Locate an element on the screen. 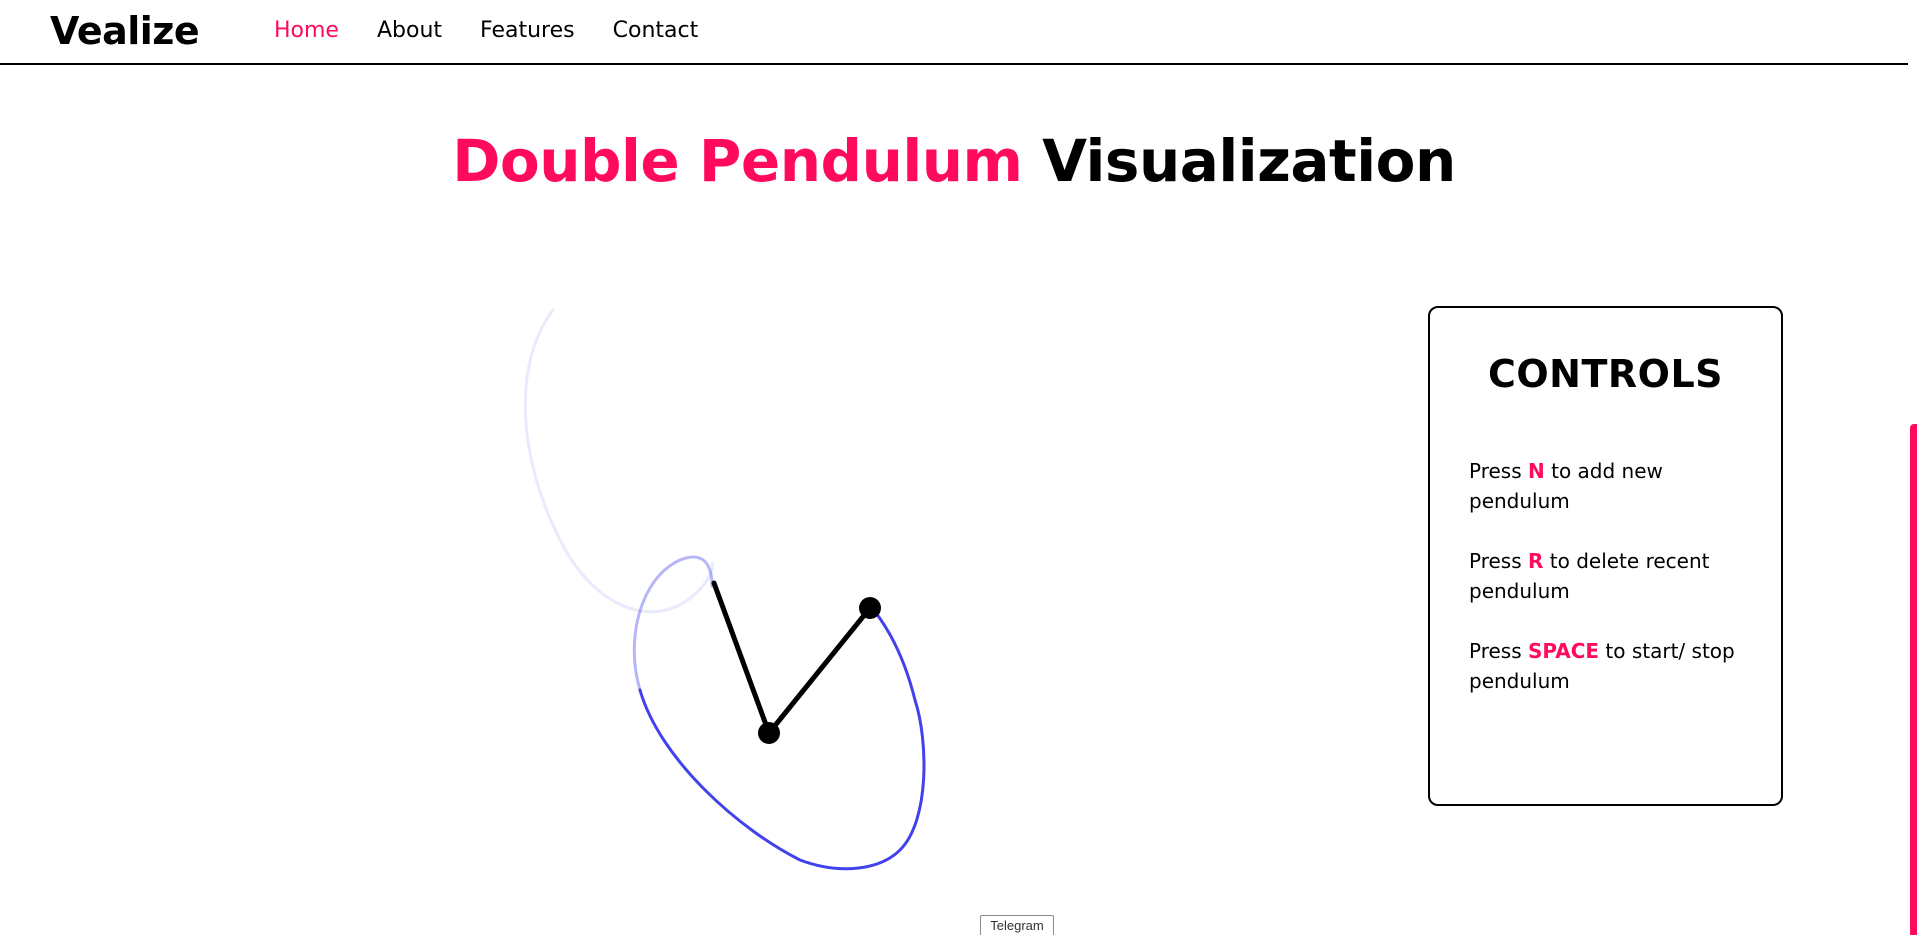 The image size is (1917, 935). pendulum-trail-recent is located at coordinates (782, 738).